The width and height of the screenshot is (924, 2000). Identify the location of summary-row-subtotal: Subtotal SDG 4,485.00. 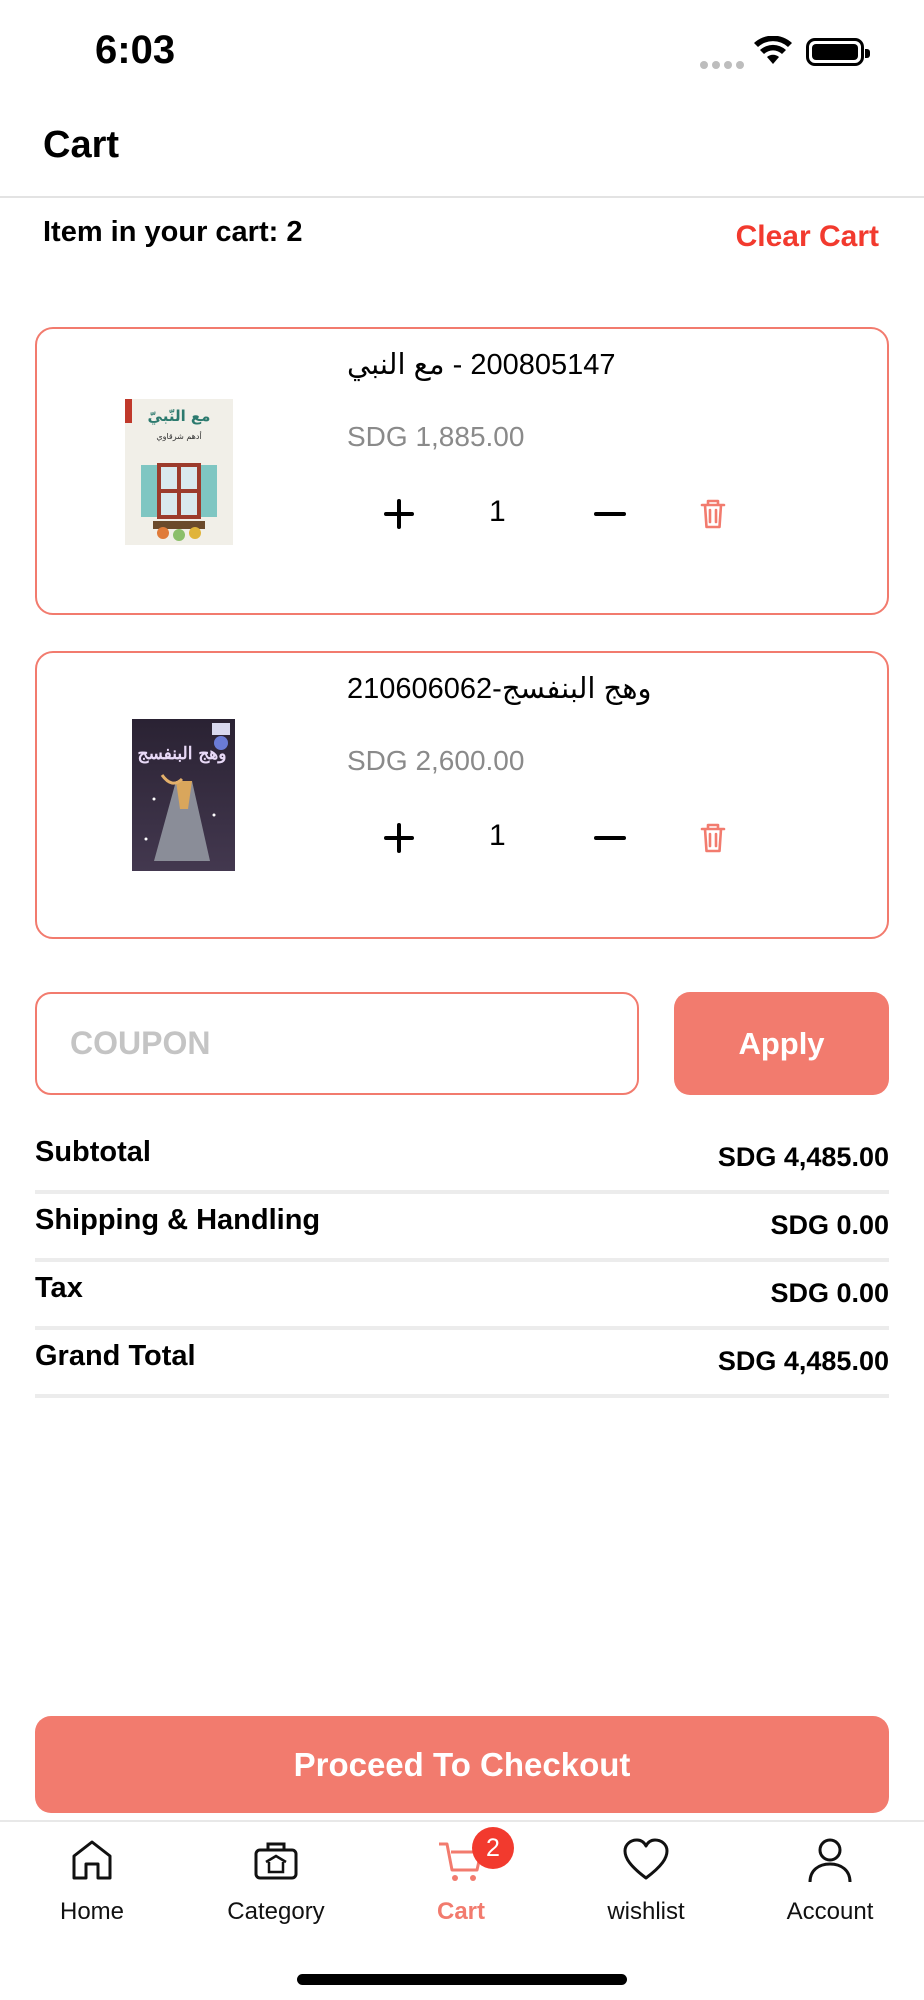
(462, 1160).